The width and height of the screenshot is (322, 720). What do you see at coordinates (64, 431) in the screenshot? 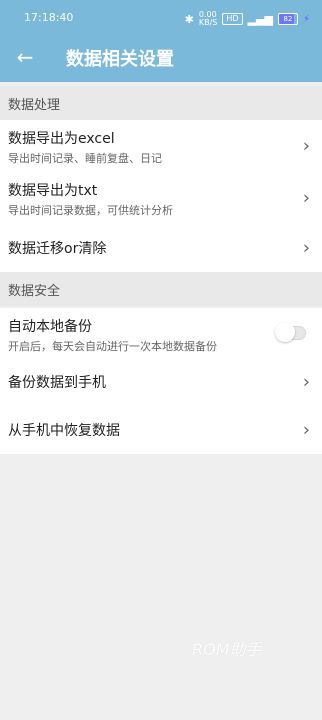
I see `item-title: 从手机中恢复数据` at bounding box center [64, 431].